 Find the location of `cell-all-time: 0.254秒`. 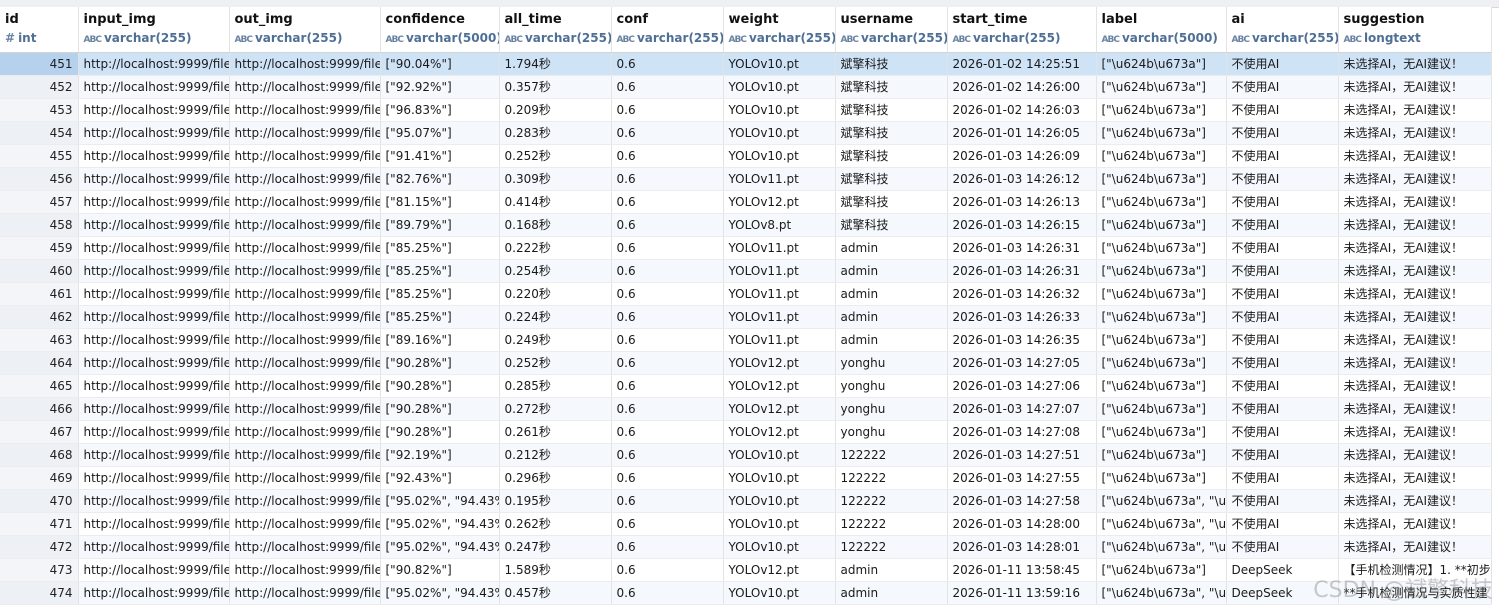

cell-all-time: 0.254秒 is located at coordinates (555, 271).